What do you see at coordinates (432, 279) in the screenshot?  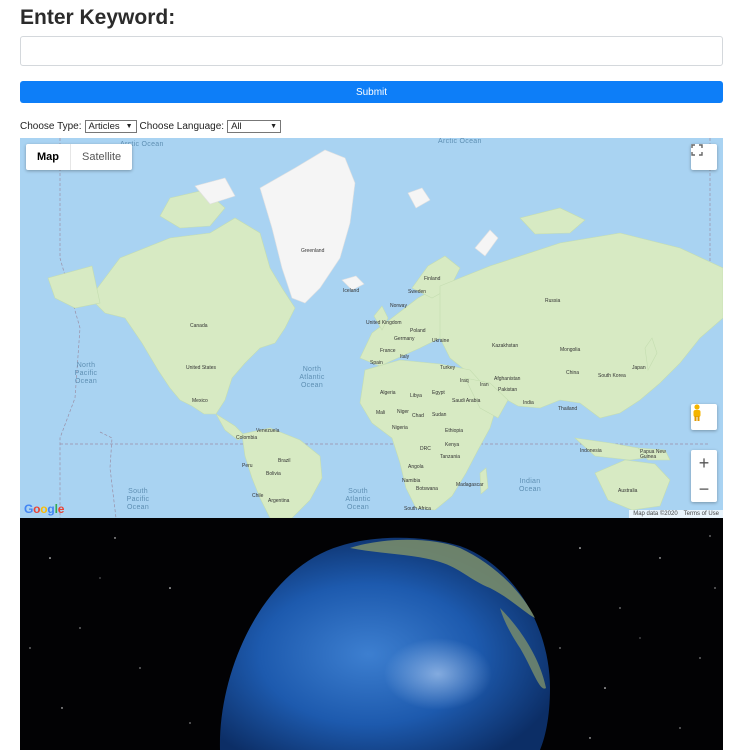 I see `country-label: Finland` at bounding box center [432, 279].